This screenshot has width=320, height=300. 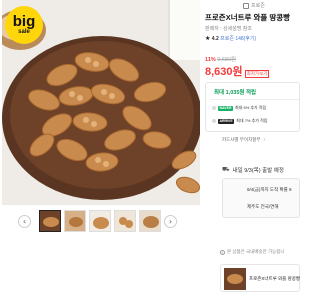 I want to click on review-count-link: 프로즌 148(후기), so click(x=238, y=39).